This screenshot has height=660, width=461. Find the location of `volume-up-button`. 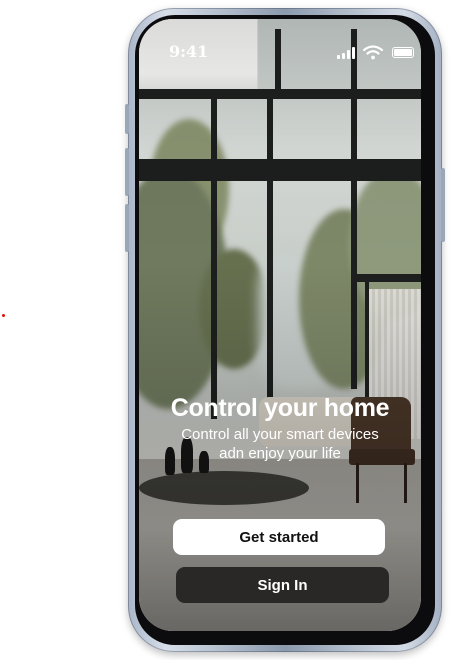

volume-up-button is located at coordinates (127, 172).